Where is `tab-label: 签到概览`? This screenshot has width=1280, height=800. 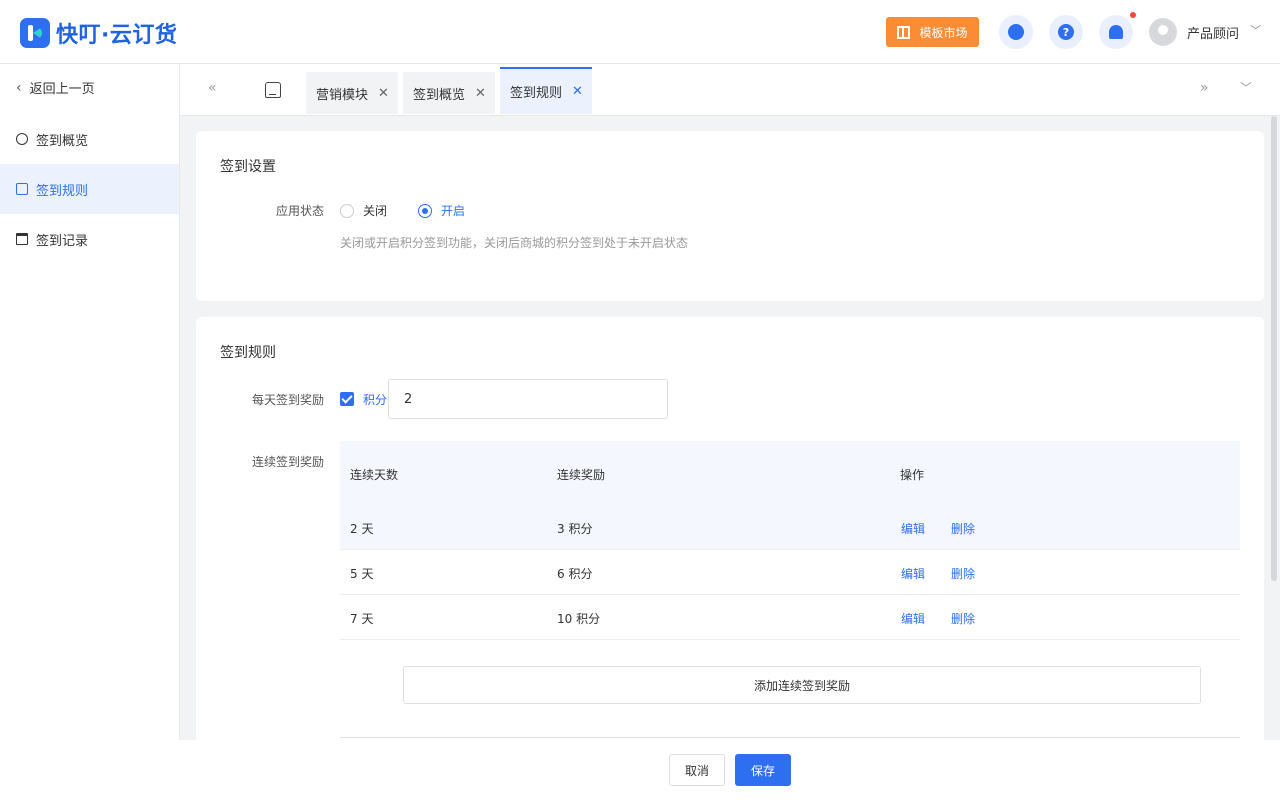
tab-label: 签到概览 is located at coordinates (439, 95).